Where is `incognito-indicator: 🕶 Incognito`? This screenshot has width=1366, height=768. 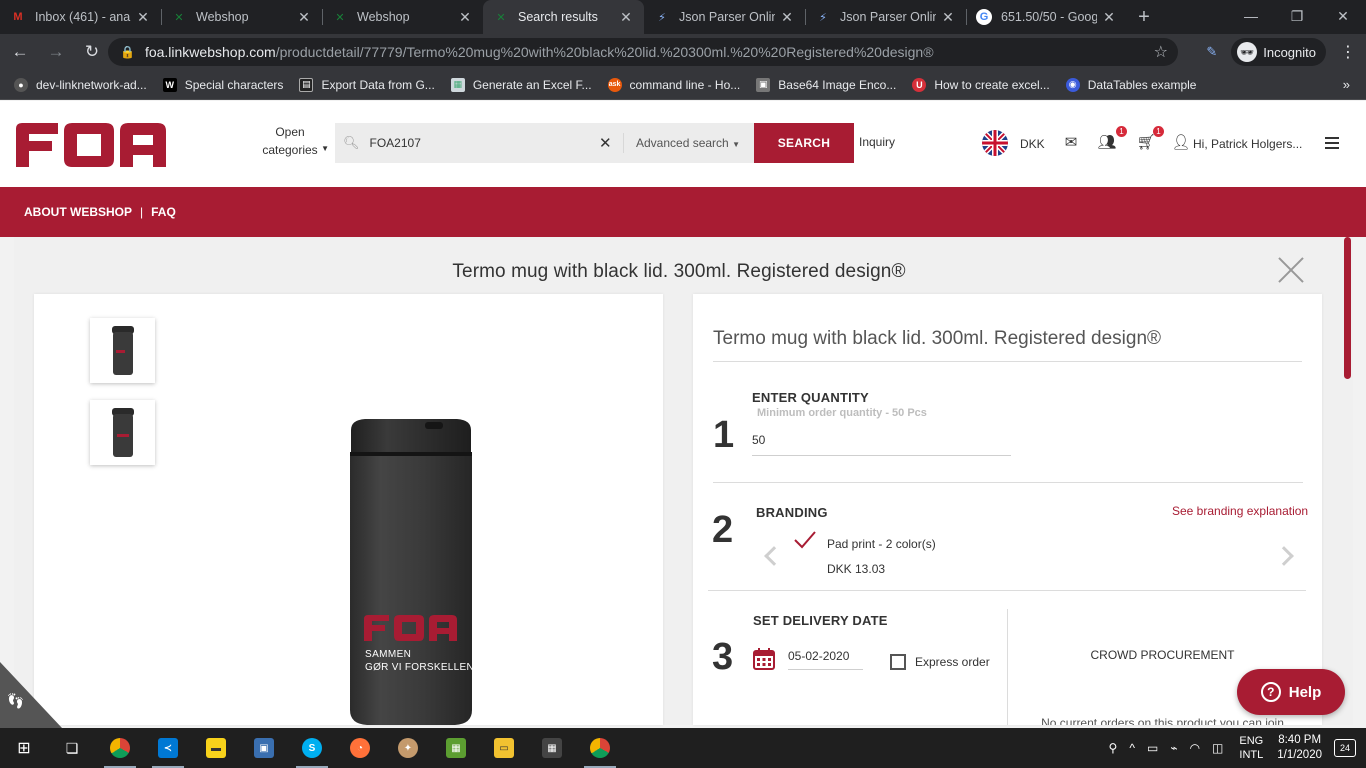 incognito-indicator: 🕶 Incognito is located at coordinates (1278, 52).